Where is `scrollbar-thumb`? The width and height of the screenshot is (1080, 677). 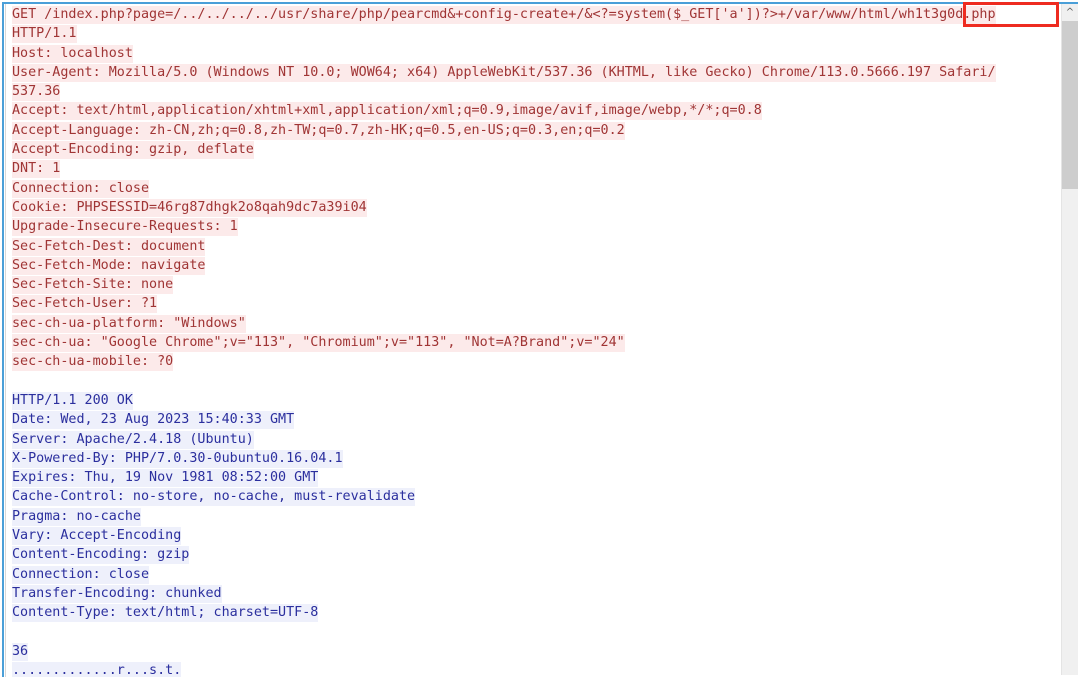 scrollbar-thumb is located at coordinates (1070, 105).